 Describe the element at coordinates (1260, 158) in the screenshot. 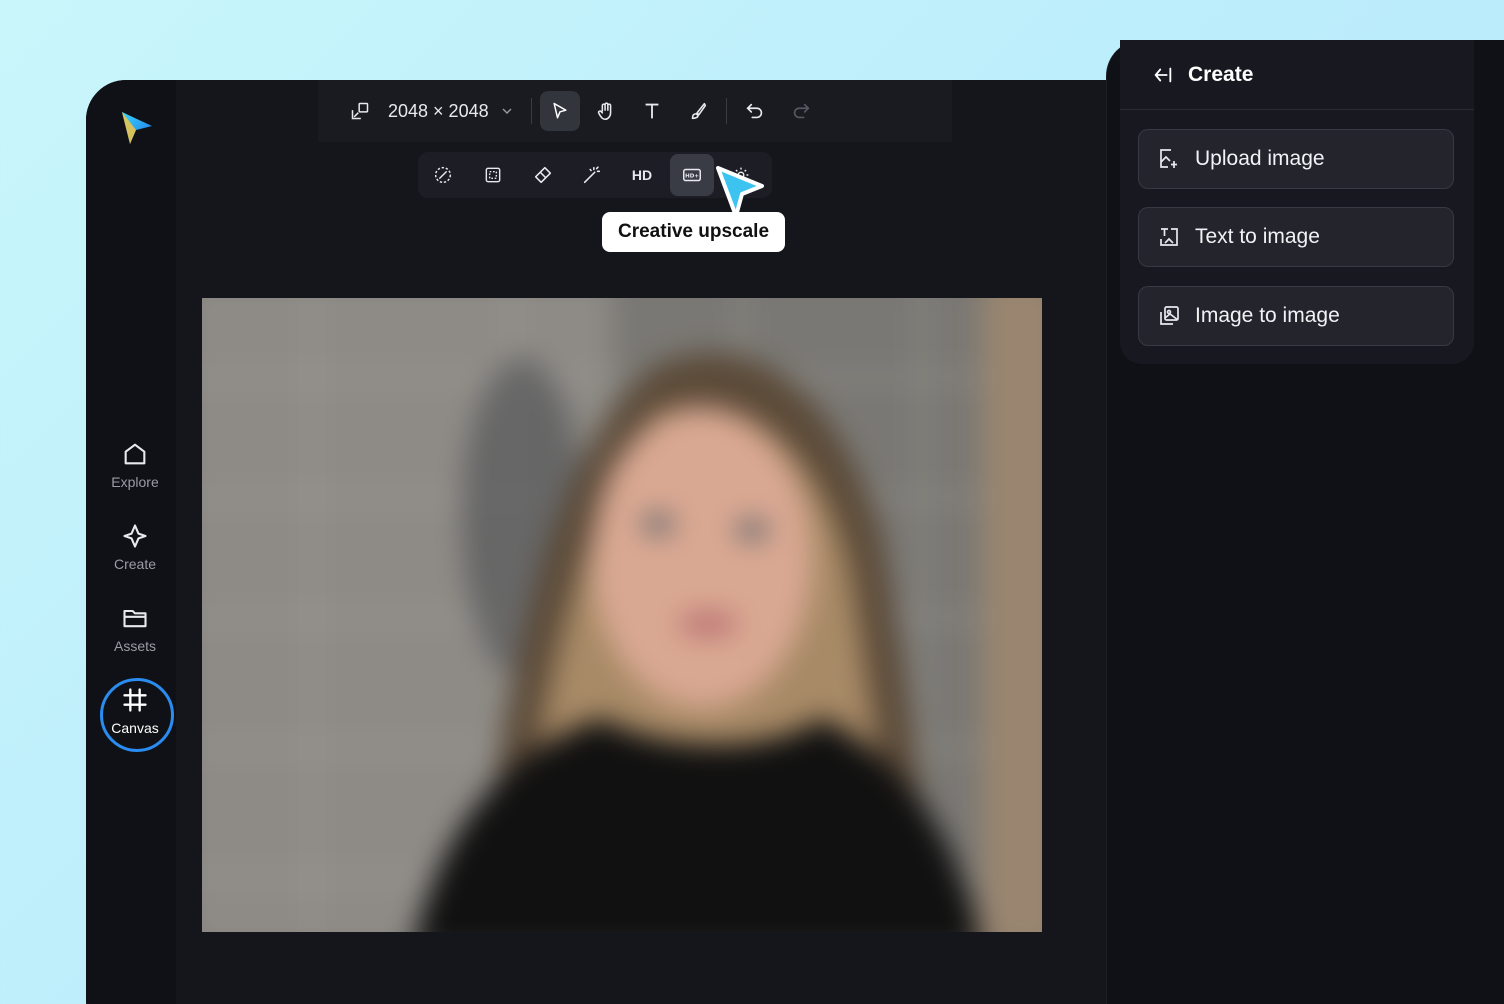

I see `upload-image-label: Upload image` at that location.